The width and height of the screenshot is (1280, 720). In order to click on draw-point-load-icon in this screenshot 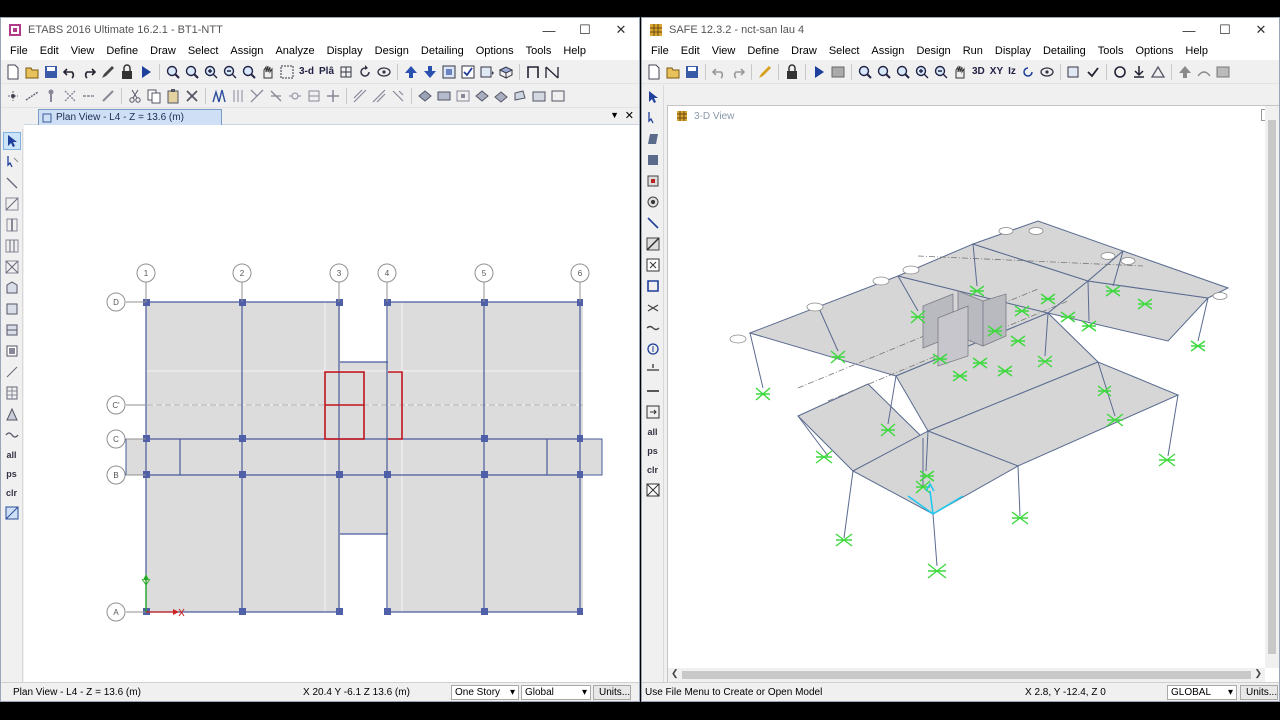, I will do `click(1139, 72)`.